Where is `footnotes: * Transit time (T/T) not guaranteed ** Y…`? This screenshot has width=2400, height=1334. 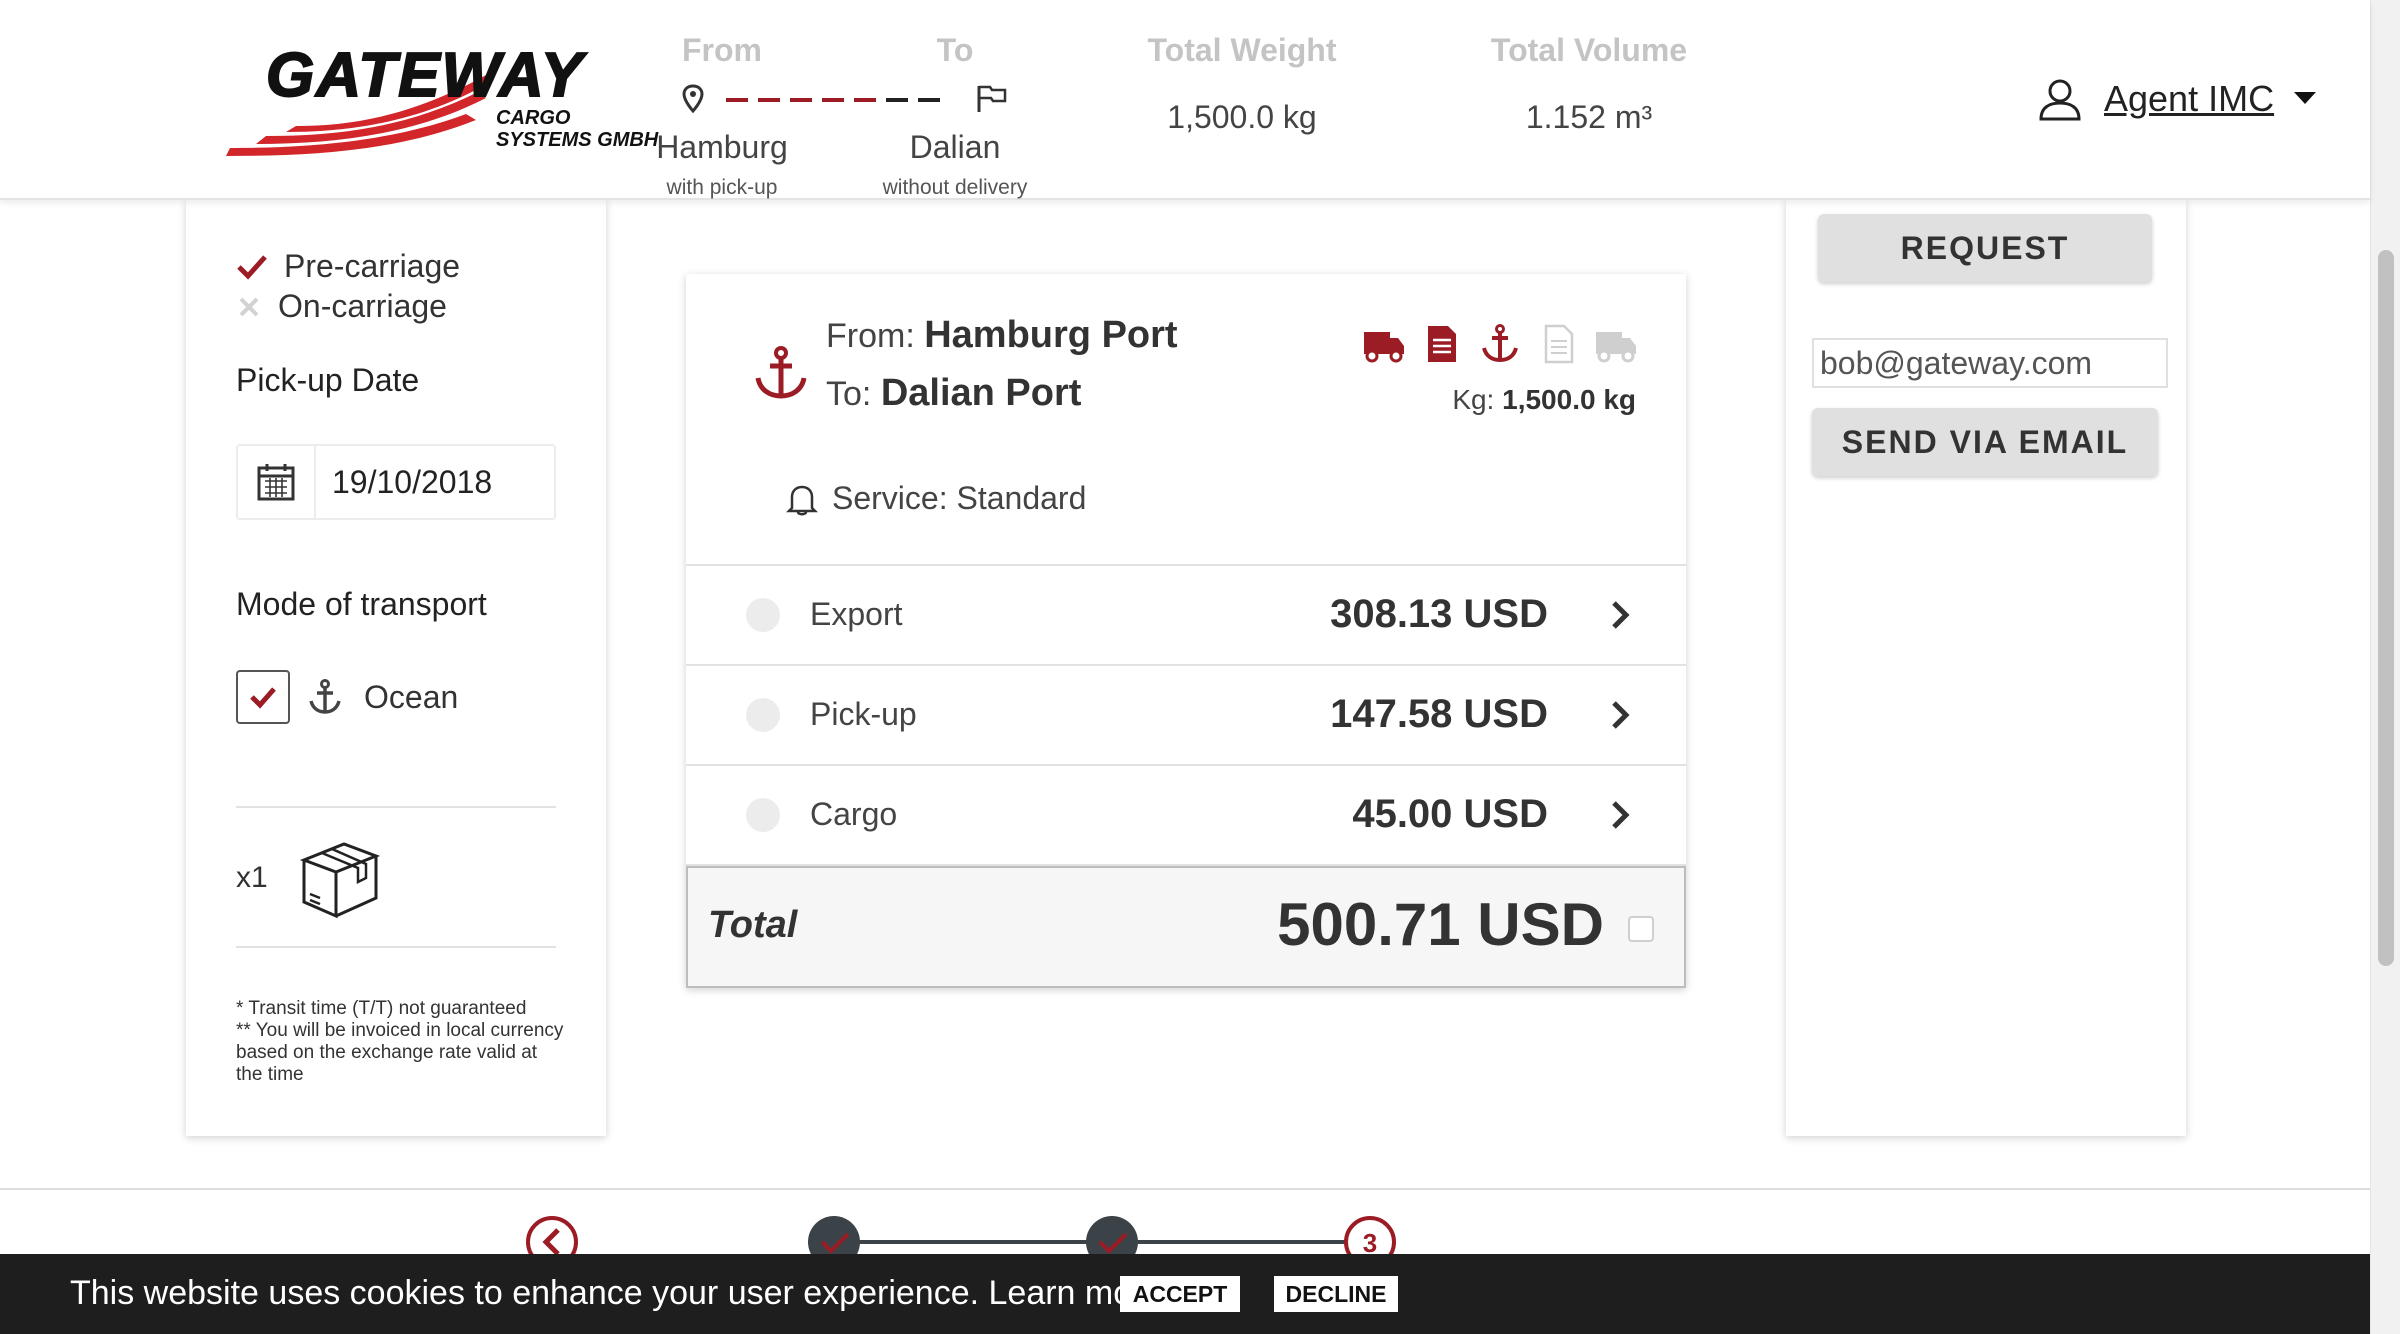 footnotes: * Transit time (T/T) not guaranteed ** Y… is located at coordinates (401, 1042).